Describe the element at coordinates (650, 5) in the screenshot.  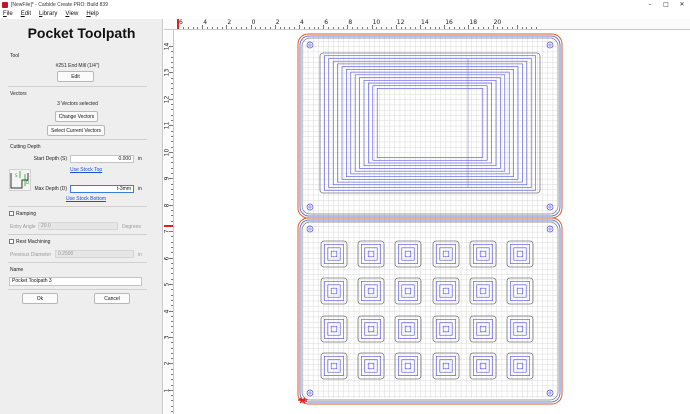
I see `minimize-icon: –` at that location.